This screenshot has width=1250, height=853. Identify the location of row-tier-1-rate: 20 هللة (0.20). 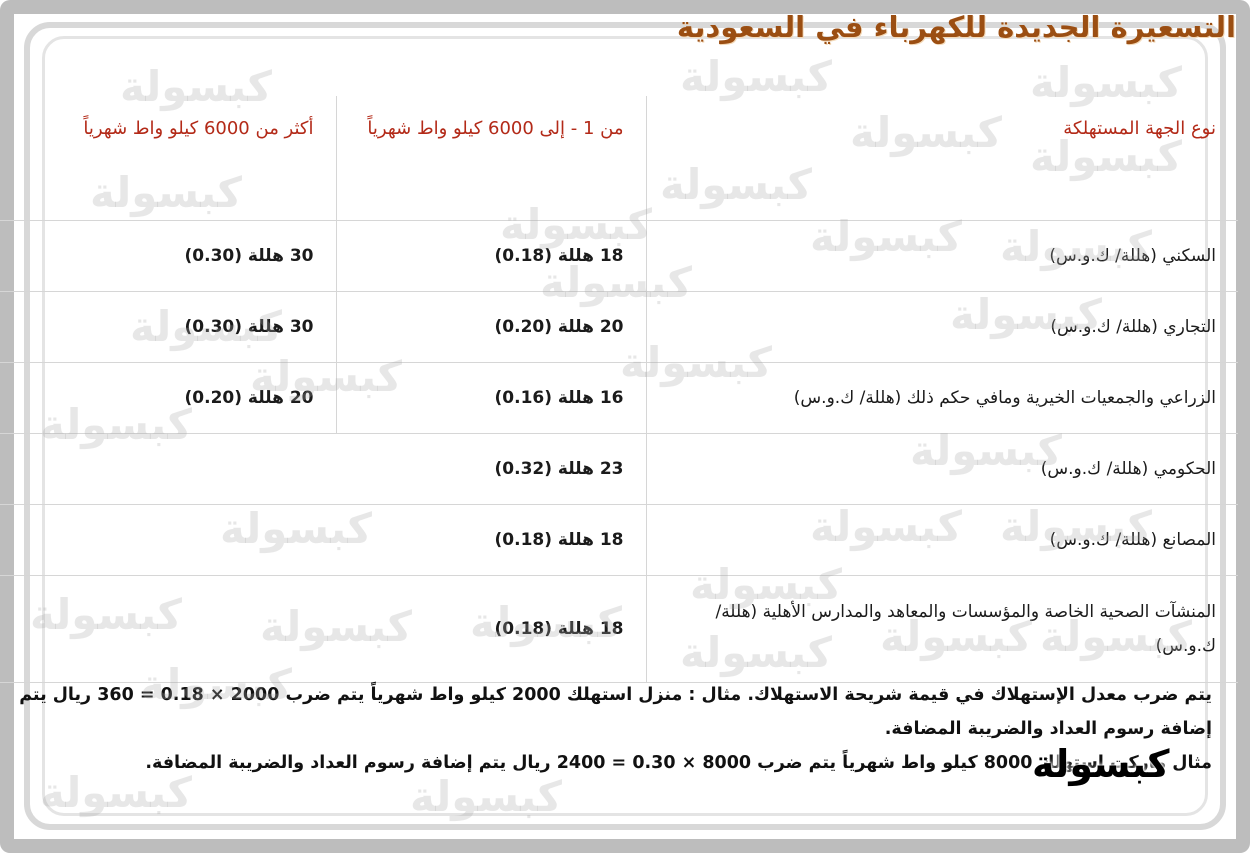
(490, 327).